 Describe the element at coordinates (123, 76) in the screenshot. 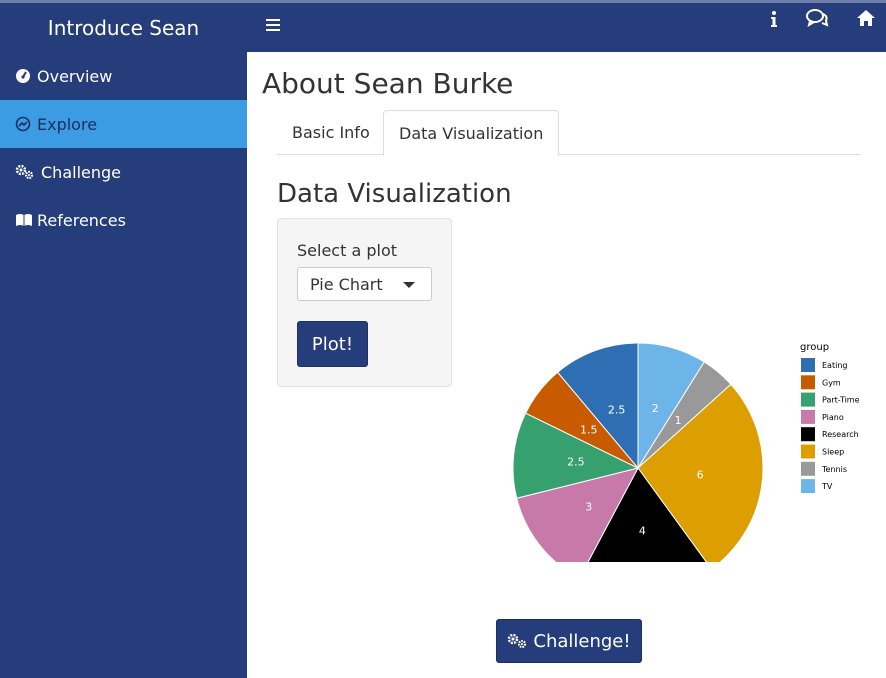

I see `sidebar-item-overview: Overview` at that location.